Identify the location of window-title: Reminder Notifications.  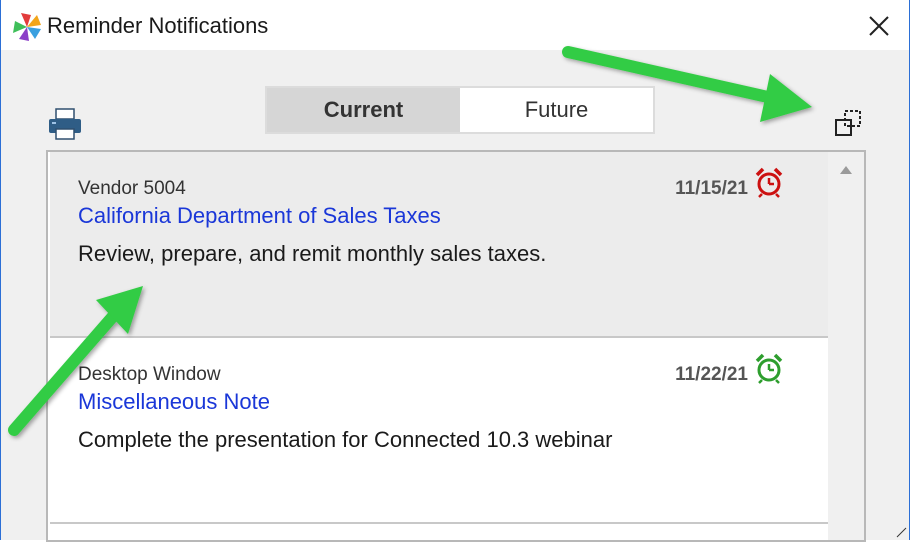
(158, 25).